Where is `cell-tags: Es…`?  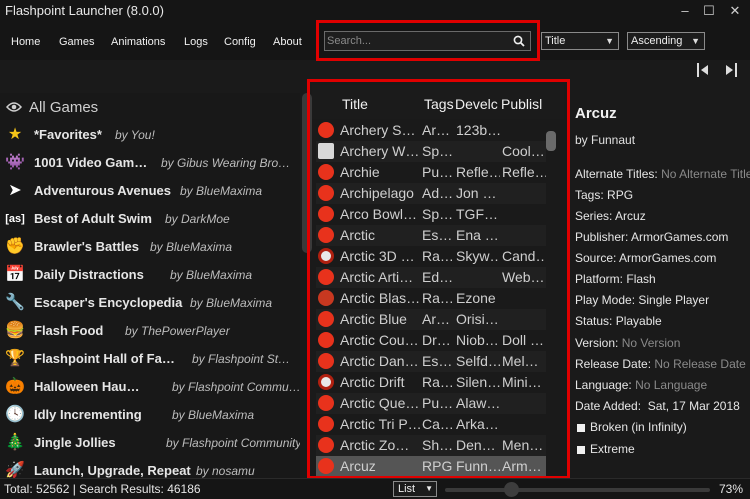 cell-tags: Es… is located at coordinates (437, 361).